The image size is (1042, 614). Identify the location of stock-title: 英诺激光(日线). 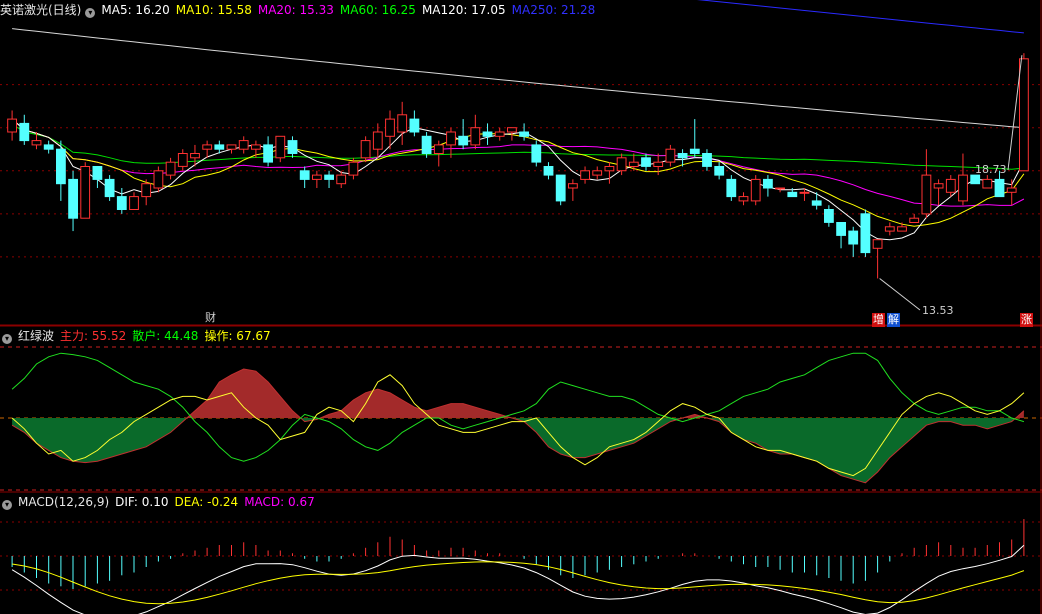
(40, 10).